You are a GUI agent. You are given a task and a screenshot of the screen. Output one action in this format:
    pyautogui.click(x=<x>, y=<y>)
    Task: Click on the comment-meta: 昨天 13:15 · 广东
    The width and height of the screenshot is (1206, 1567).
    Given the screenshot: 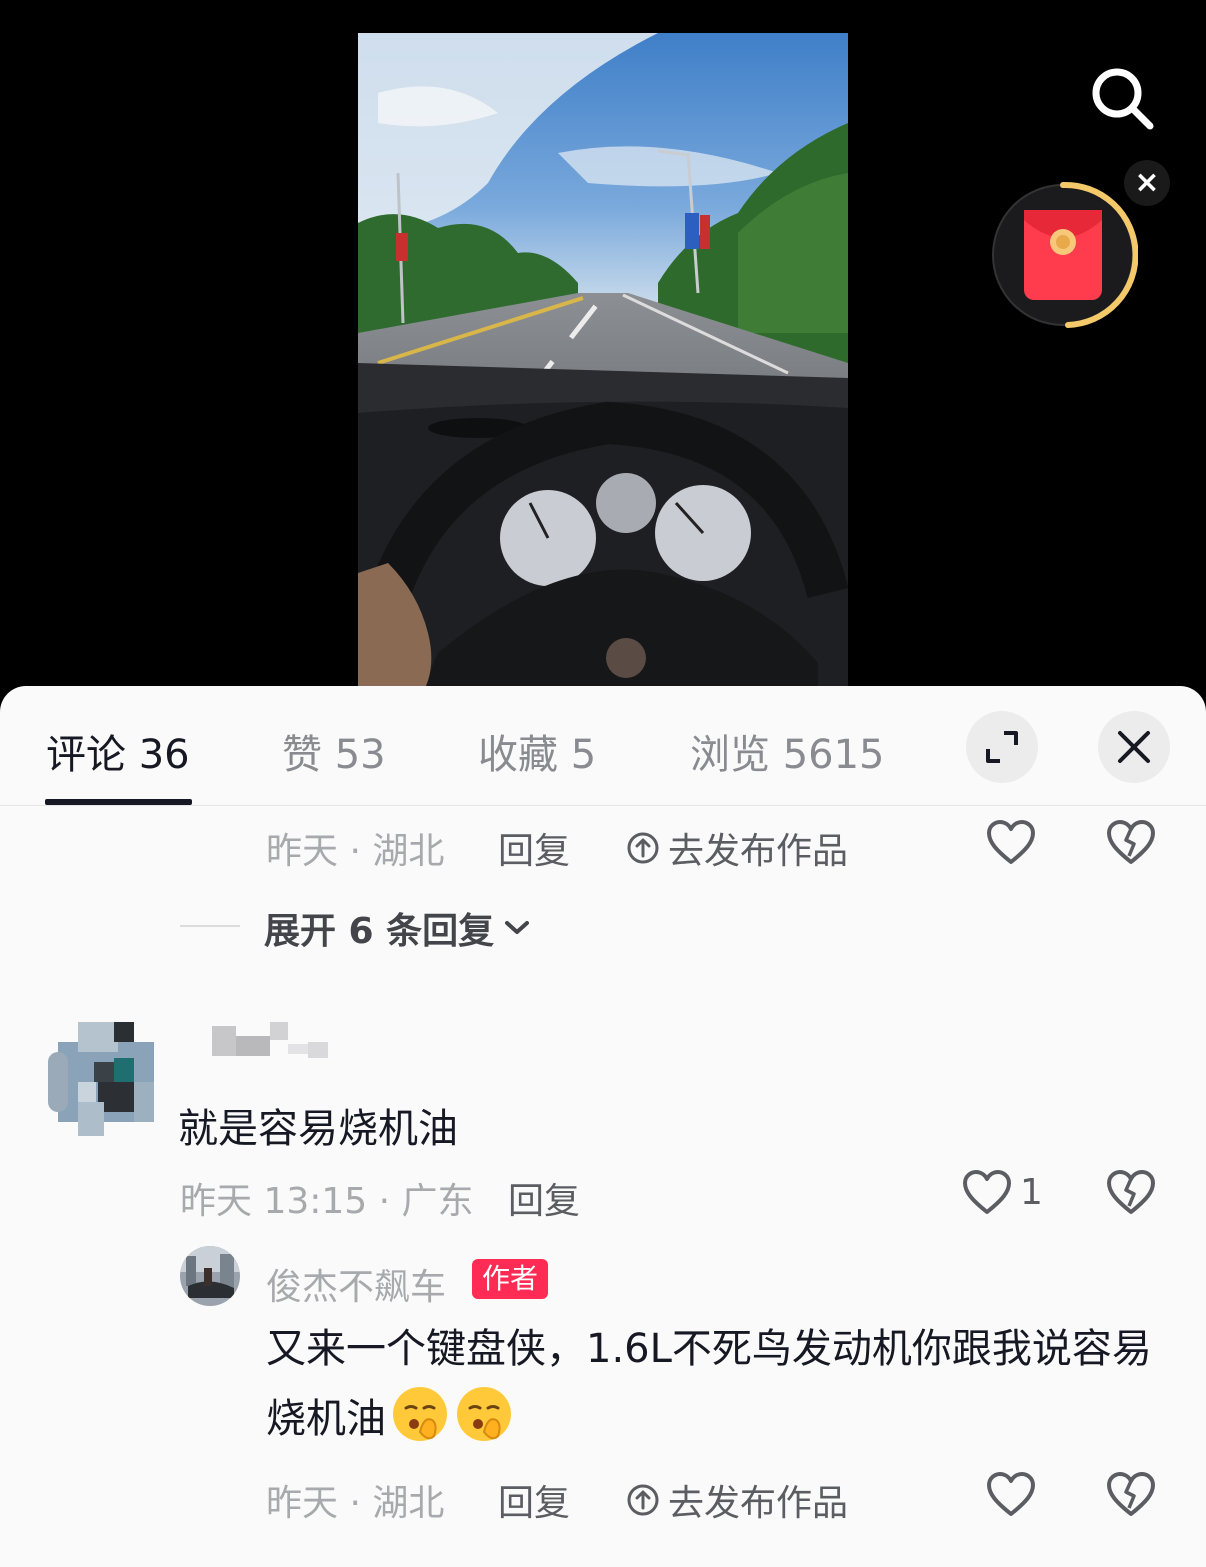 What is the action you would take?
    pyautogui.click(x=327, y=1201)
    